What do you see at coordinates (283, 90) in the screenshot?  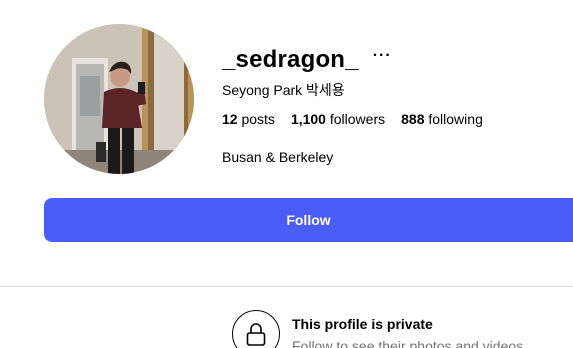 I see `full-name: Seyong Park 박세용` at bounding box center [283, 90].